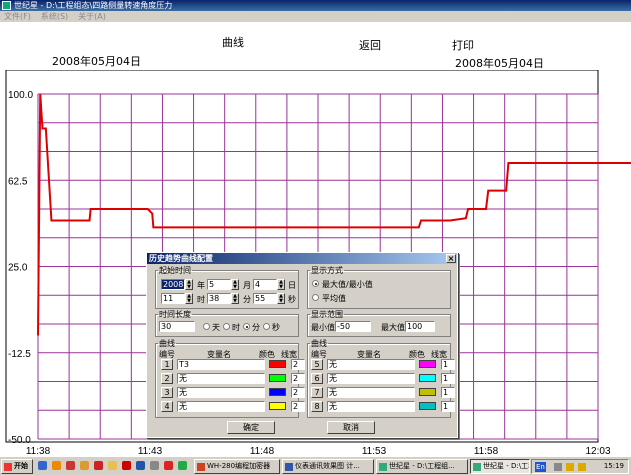 The width and height of the screenshot is (631, 475). I want to click on mode-average-label: 平均值, so click(334, 298).